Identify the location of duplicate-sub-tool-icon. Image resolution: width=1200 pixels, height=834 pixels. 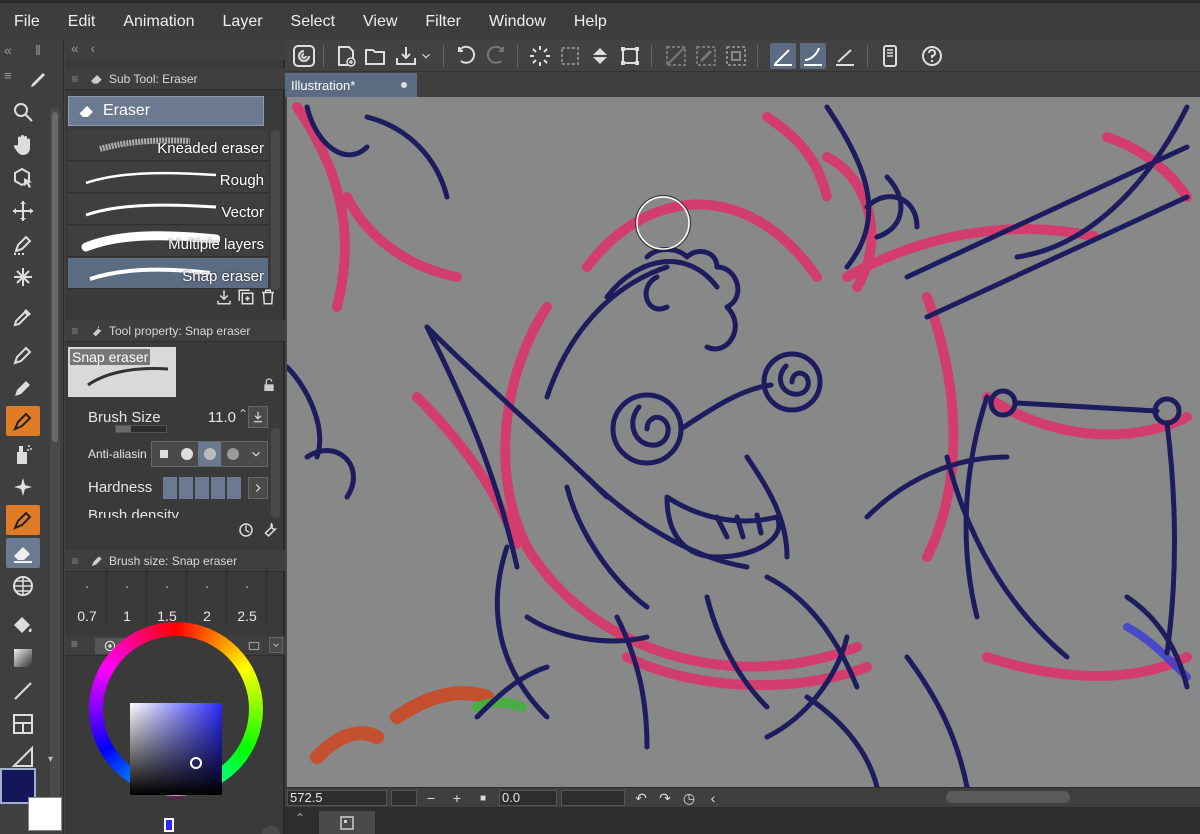
(246, 299).